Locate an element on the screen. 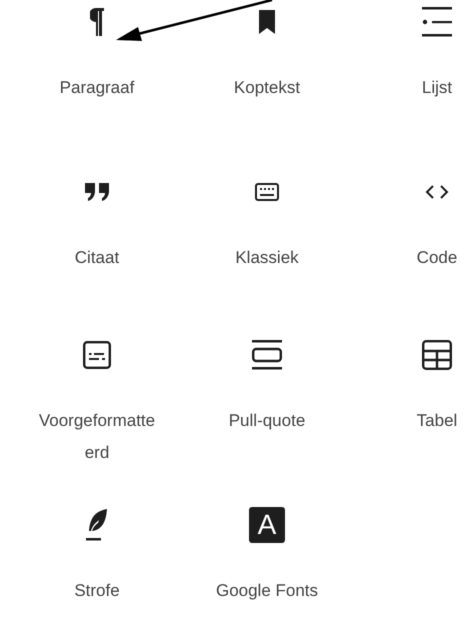 Image resolution: width=473 pixels, height=644 pixels. block-label: Lijst is located at coordinates (423, 88).